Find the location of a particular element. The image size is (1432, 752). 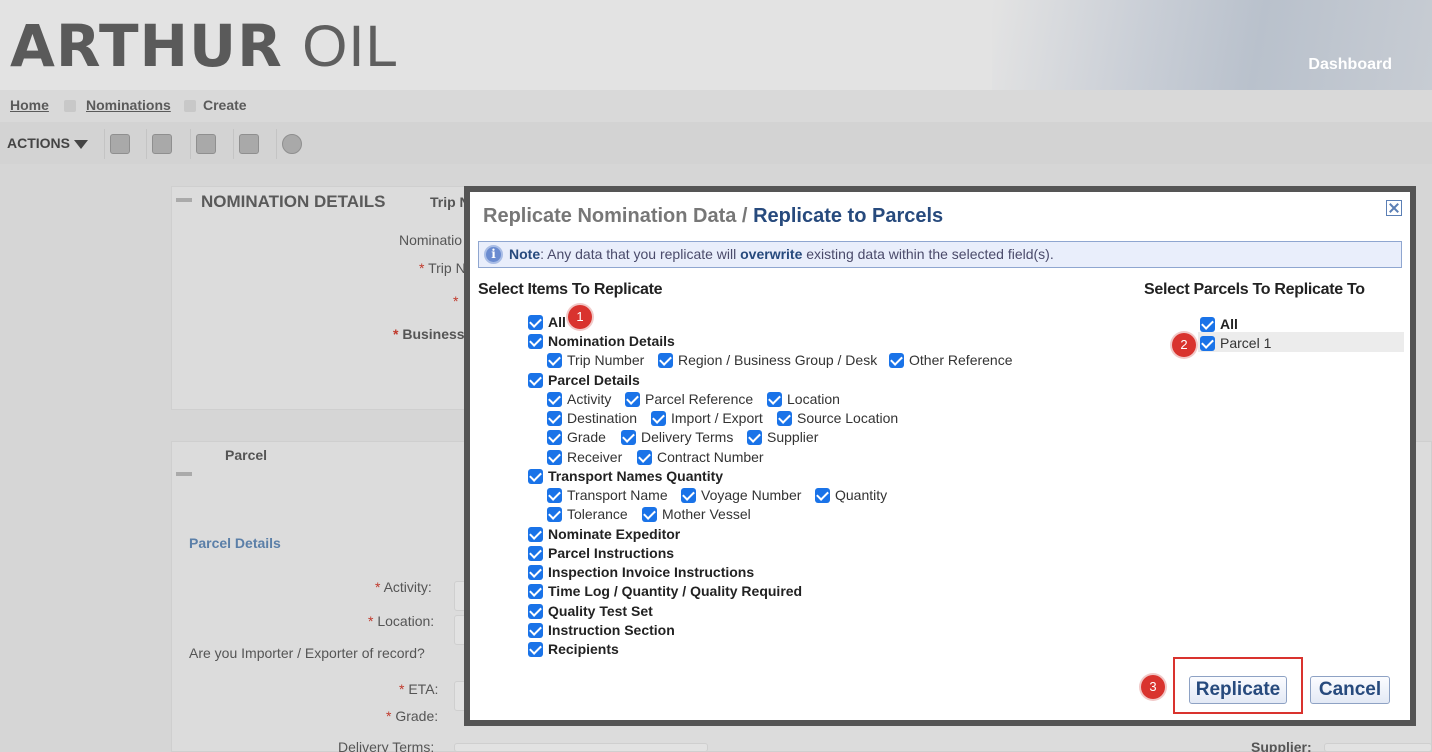

replicate-button: Replicate is located at coordinates (1238, 690).